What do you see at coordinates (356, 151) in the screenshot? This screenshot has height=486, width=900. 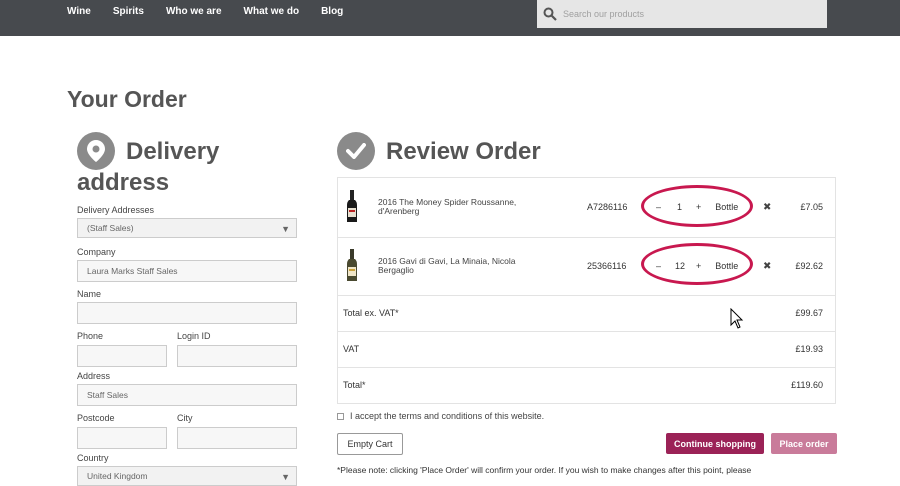 I see `checkmark-icon` at bounding box center [356, 151].